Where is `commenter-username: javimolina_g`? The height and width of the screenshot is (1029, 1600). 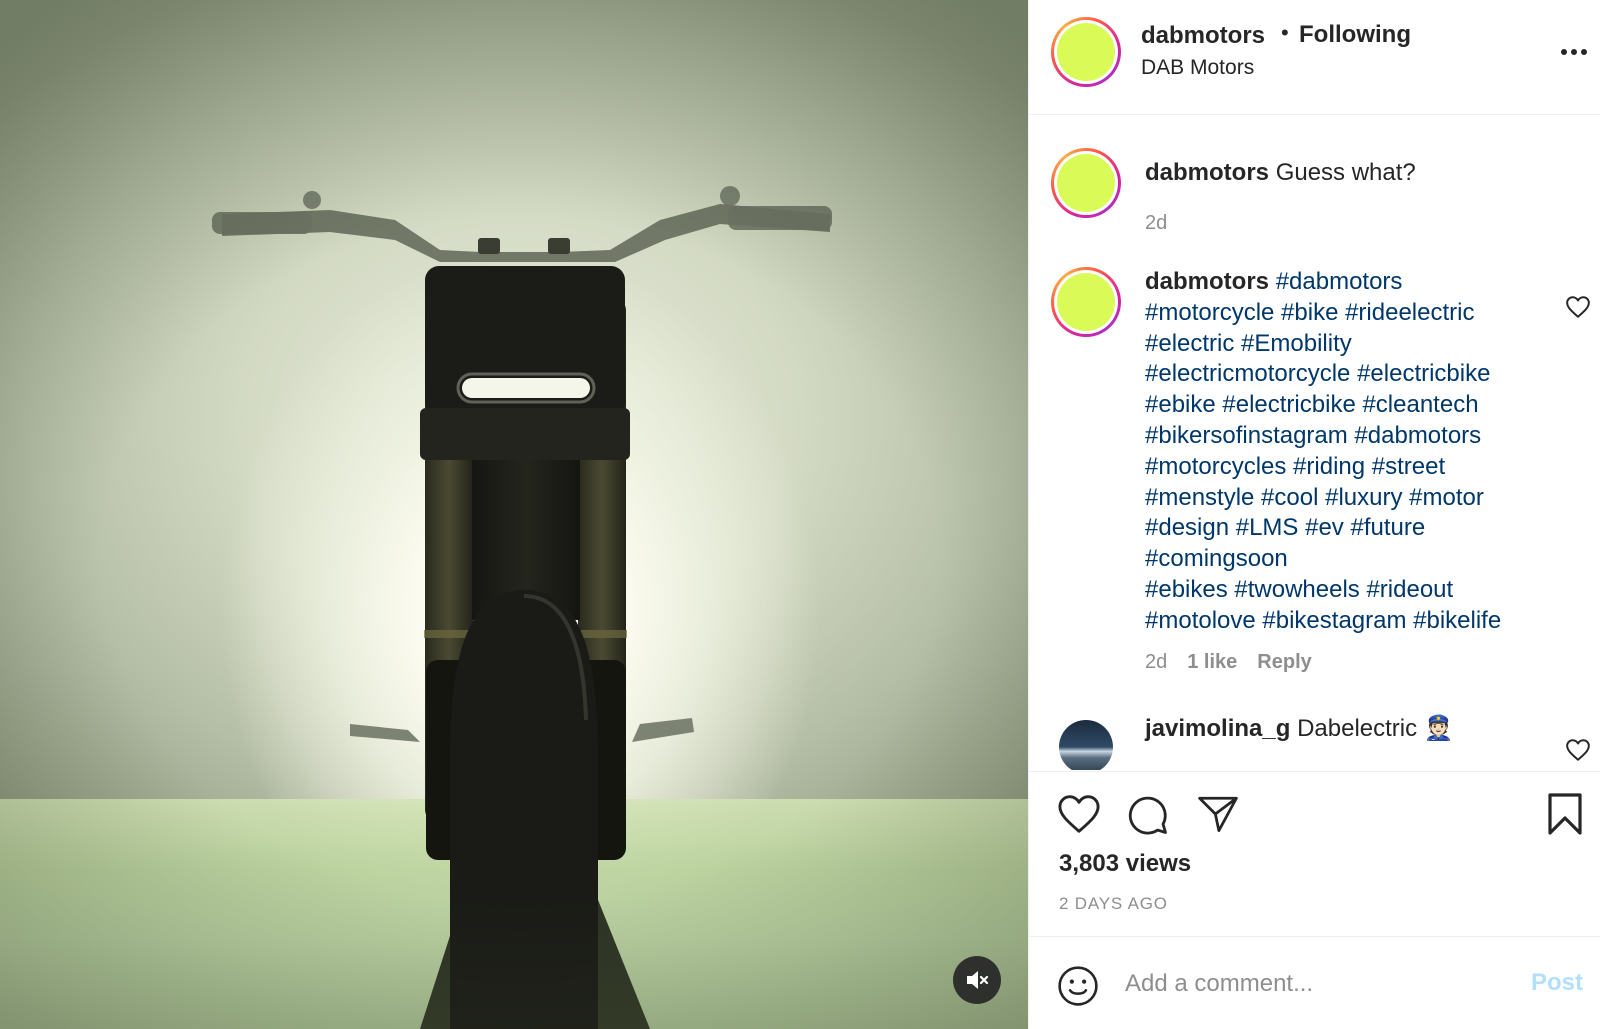 commenter-username: javimolina_g is located at coordinates (1217, 728).